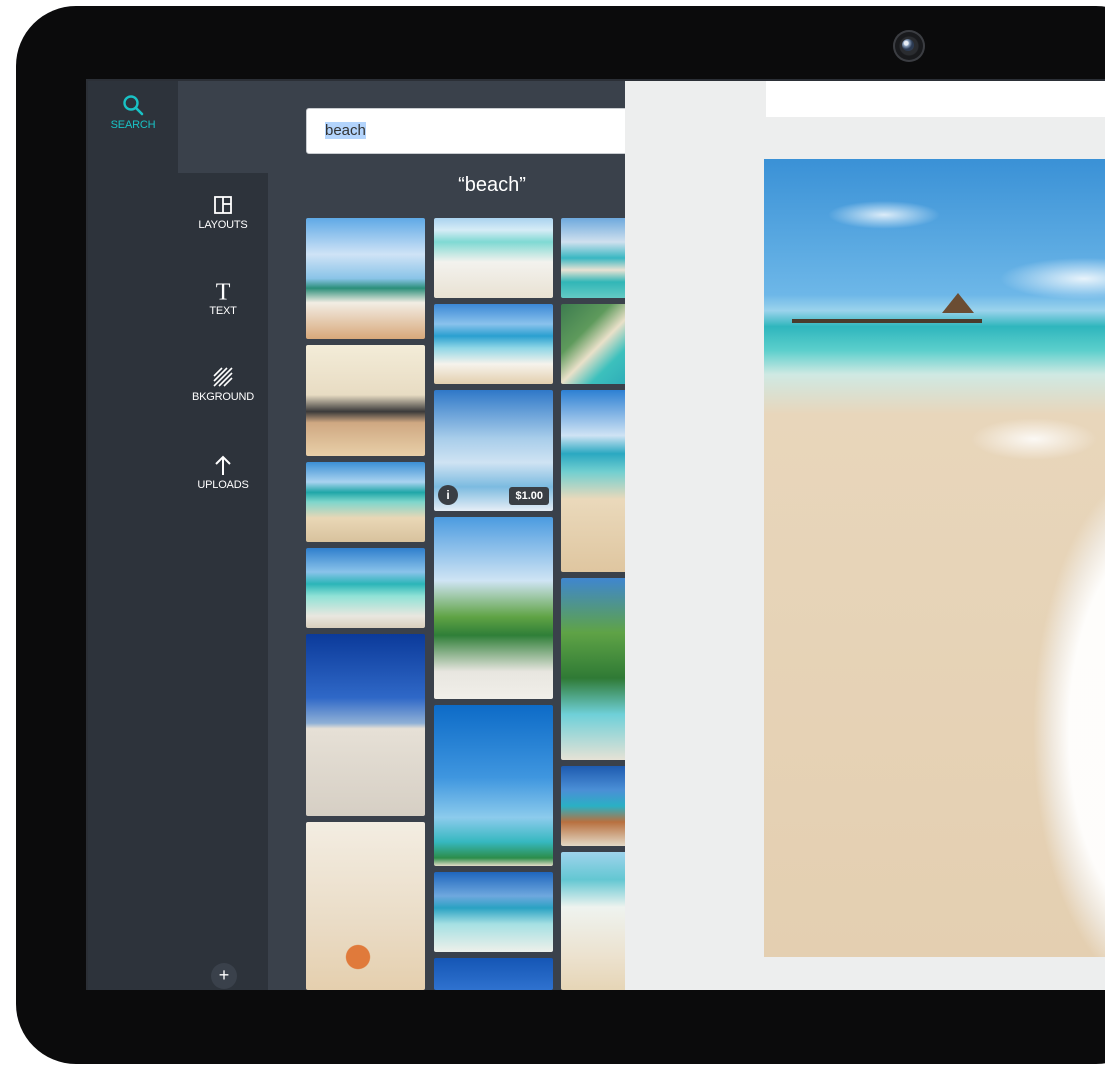 The width and height of the screenshot is (1105, 1067). I want to click on image-thumbnail: i $1.00, so click(493, 450).